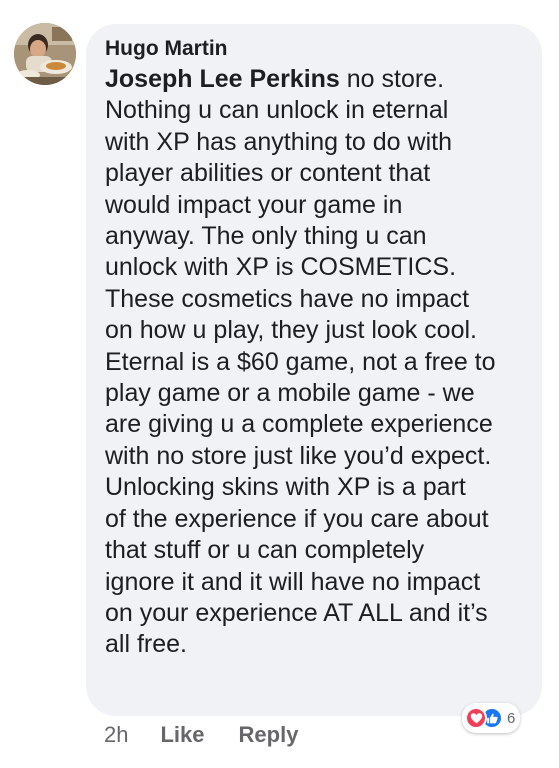 This screenshot has width=559, height=768. What do you see at coordinates (116, 735) in the screenshot?
I see `timestamp: 2h` at bounding box center [116, 735].